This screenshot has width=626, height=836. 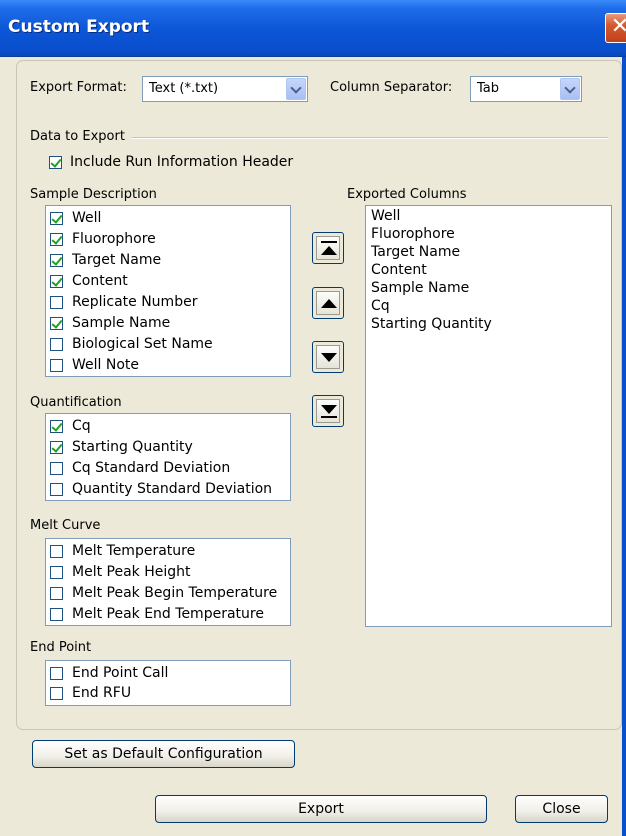 What do you see at coordinates (79, 27) in the screenshot?
I see `window-title: Custom Export` at bounding box center [79, 27].